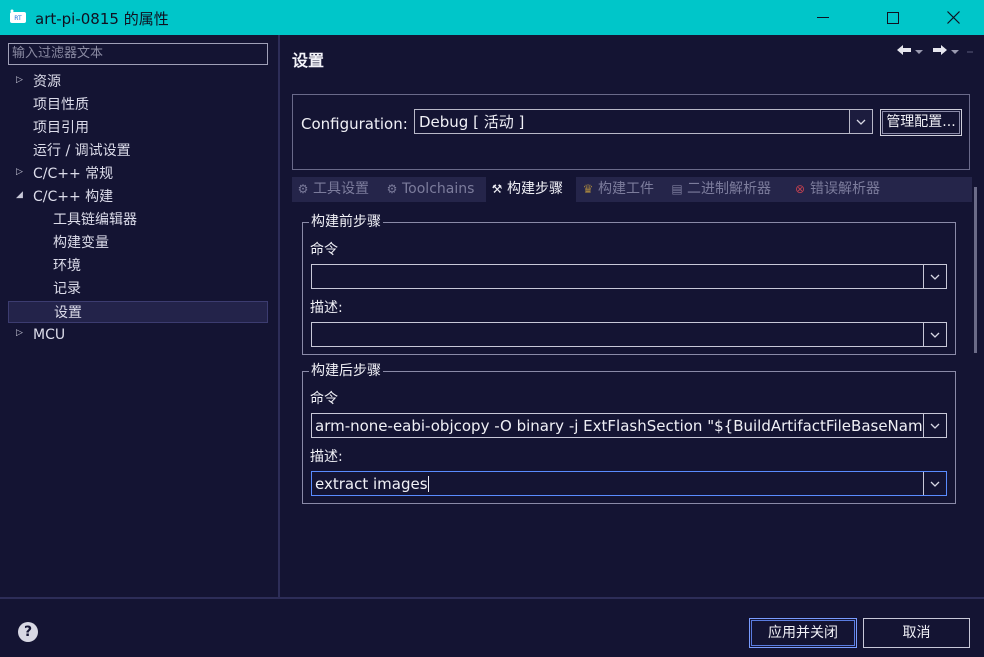 The width and height of the screenshot is (984, 657). What do you see at coordinates (588, 189) in the screenshot?
I see `trophy-icon: ♛` at bounding box center [588, 189].